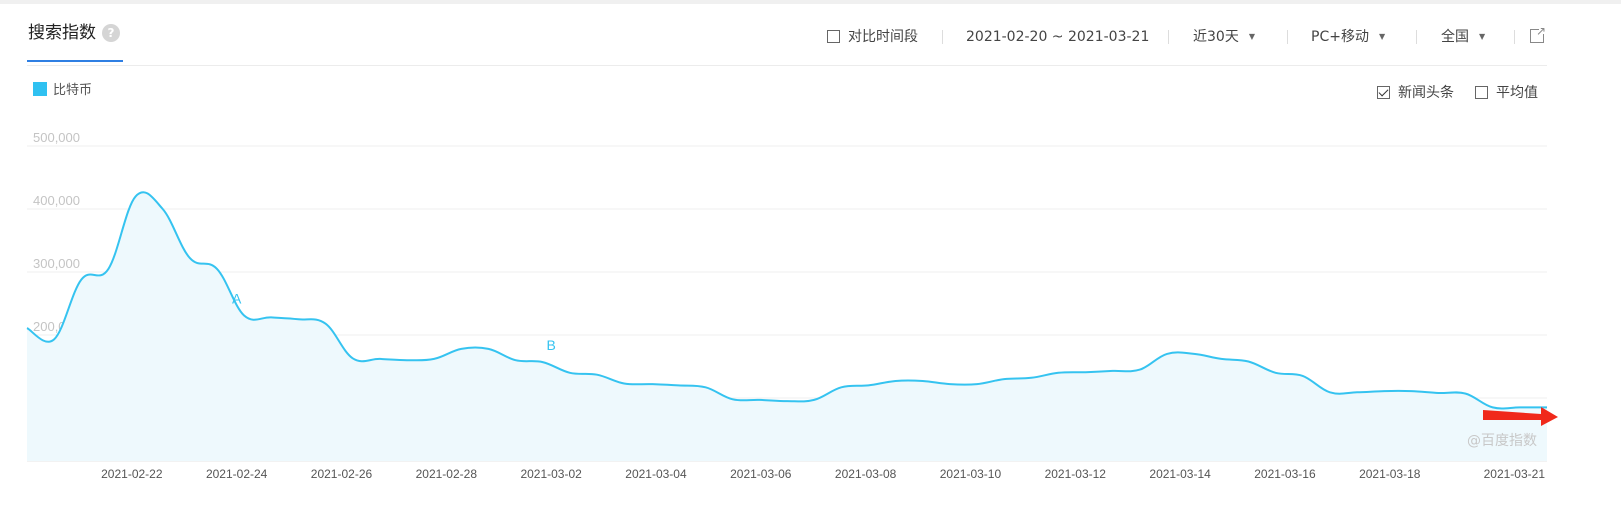 The width and height of the screenshot is (1621, 516). Describe the element at coordinates (1515, 474) in the screenshot. I see `x-tick-label: 2021-03-21` at that location.